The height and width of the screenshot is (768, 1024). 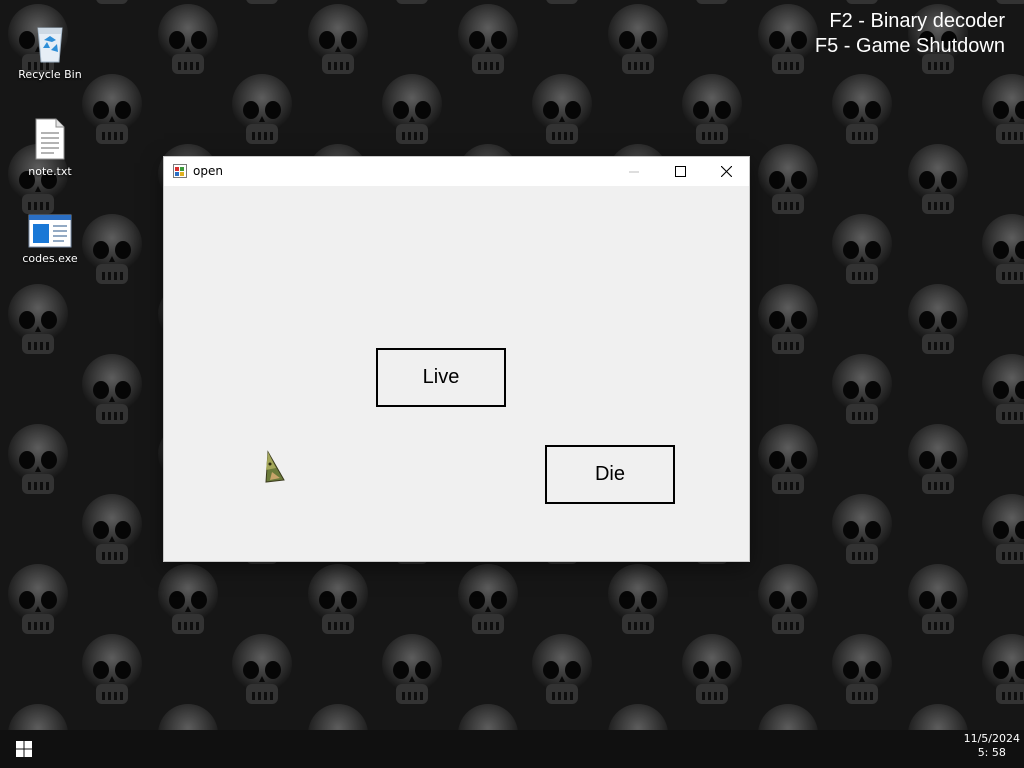 I want to click on window-titlebar: open, so click(x=456, y=171).